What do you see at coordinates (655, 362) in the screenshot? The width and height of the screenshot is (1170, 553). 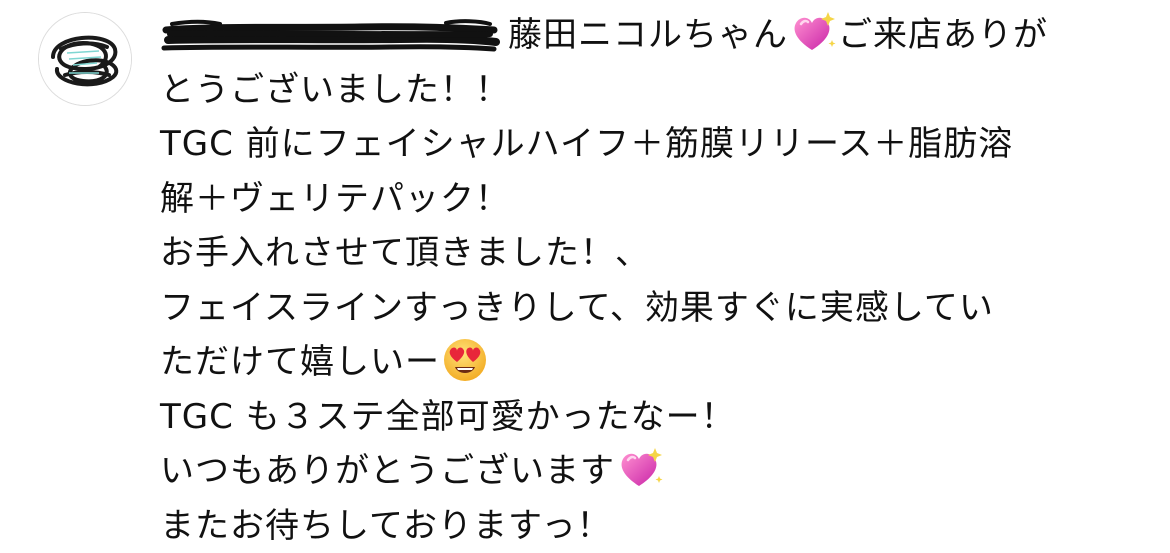 I see `comment-line-7: ただけて嬉しいー` at bounding box center [655, 362].